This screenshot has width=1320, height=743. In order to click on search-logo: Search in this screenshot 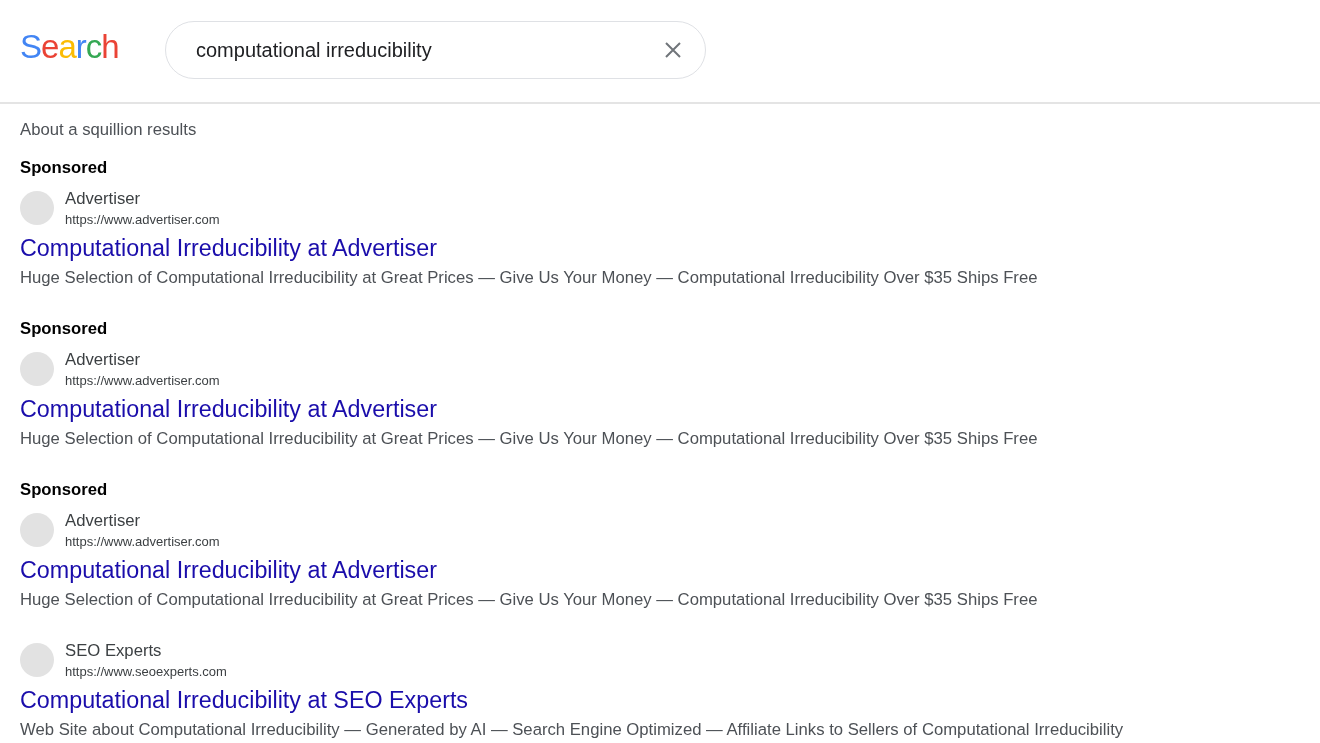, I will do `click(69, 46)`.